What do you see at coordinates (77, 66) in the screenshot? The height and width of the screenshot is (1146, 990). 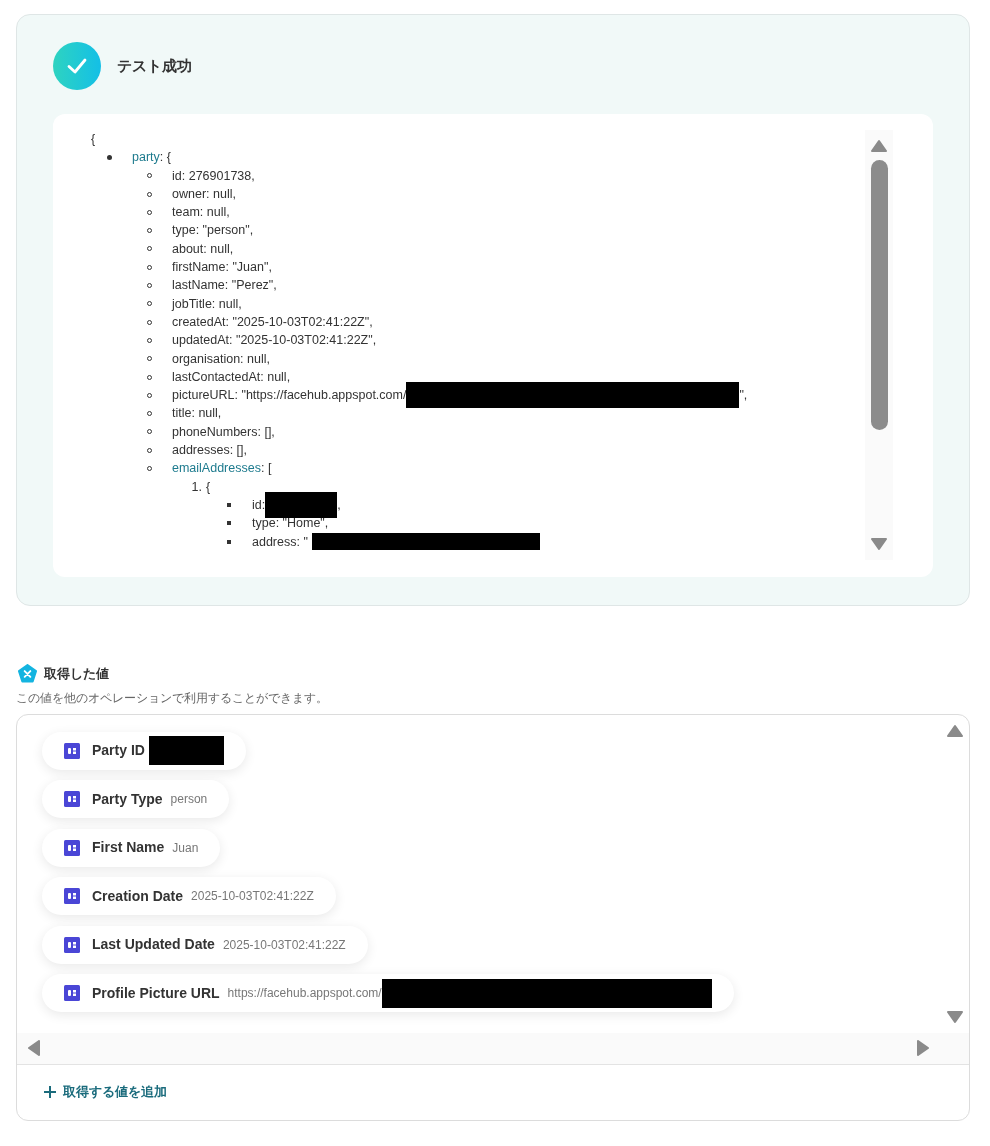 I see `check-icon` at bounding box center [77, 66].